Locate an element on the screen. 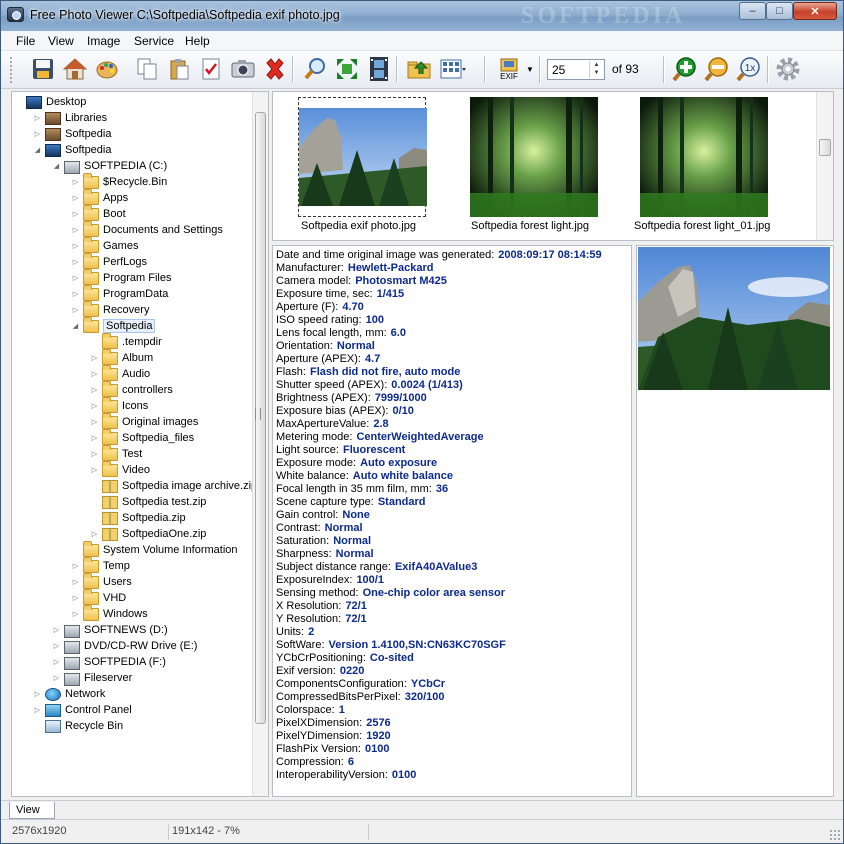 The image size is (844, 844). tree-node: Softpedia image archive.zip is located at coordinates (173, 486).